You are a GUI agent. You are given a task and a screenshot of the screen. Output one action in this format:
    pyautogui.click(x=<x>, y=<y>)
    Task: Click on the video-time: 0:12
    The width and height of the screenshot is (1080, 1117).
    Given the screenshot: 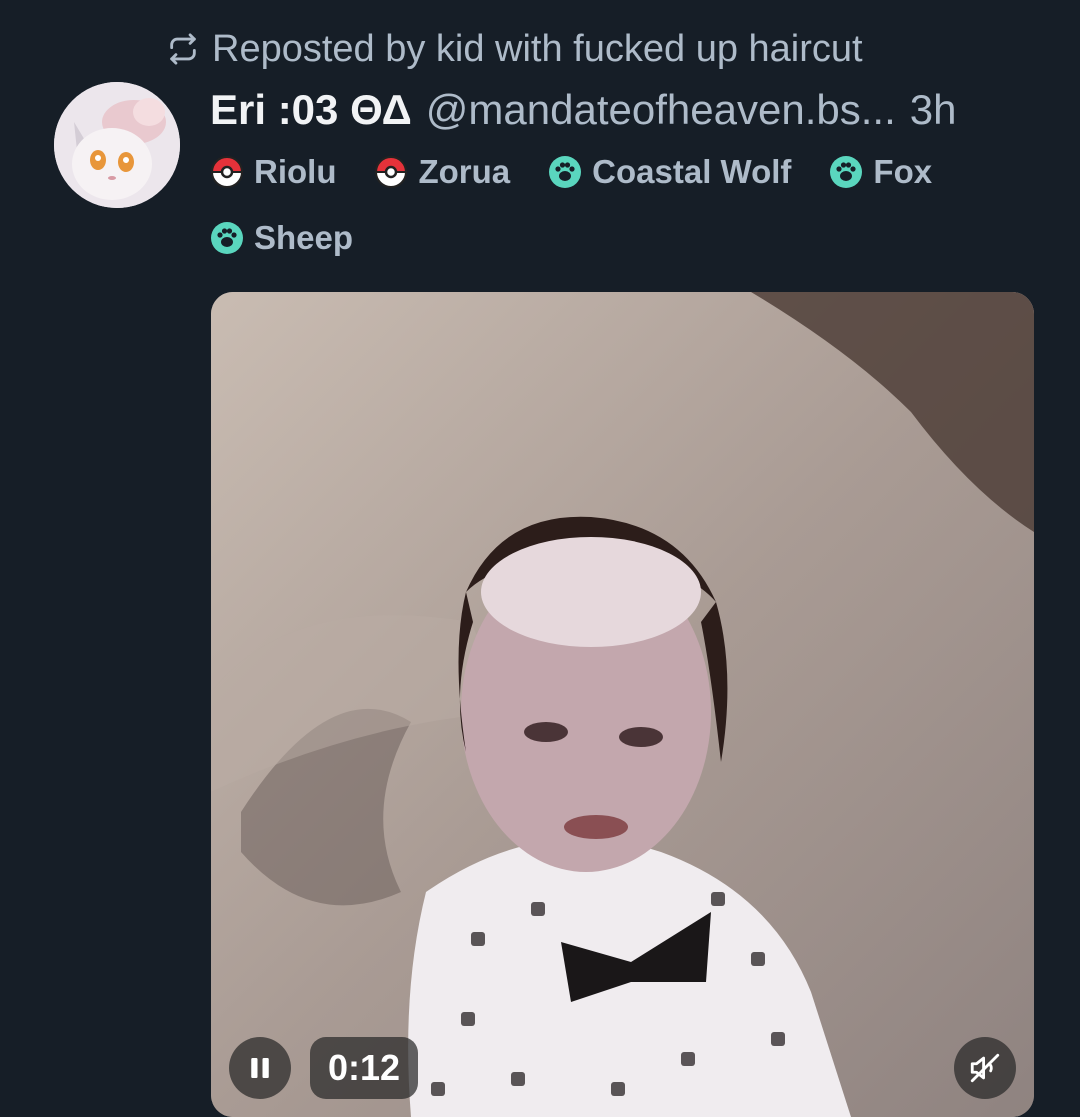 What is the action you would take?
    pyautogui.click(x=364, y=1068)
    